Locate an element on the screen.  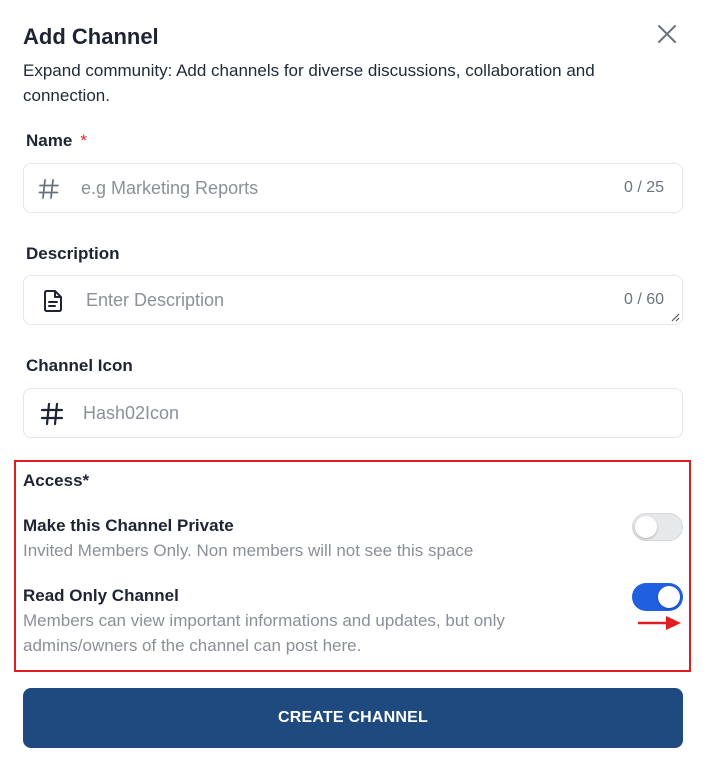
channel-icon-label: Channel Icon is located at coordinates (79, 365).